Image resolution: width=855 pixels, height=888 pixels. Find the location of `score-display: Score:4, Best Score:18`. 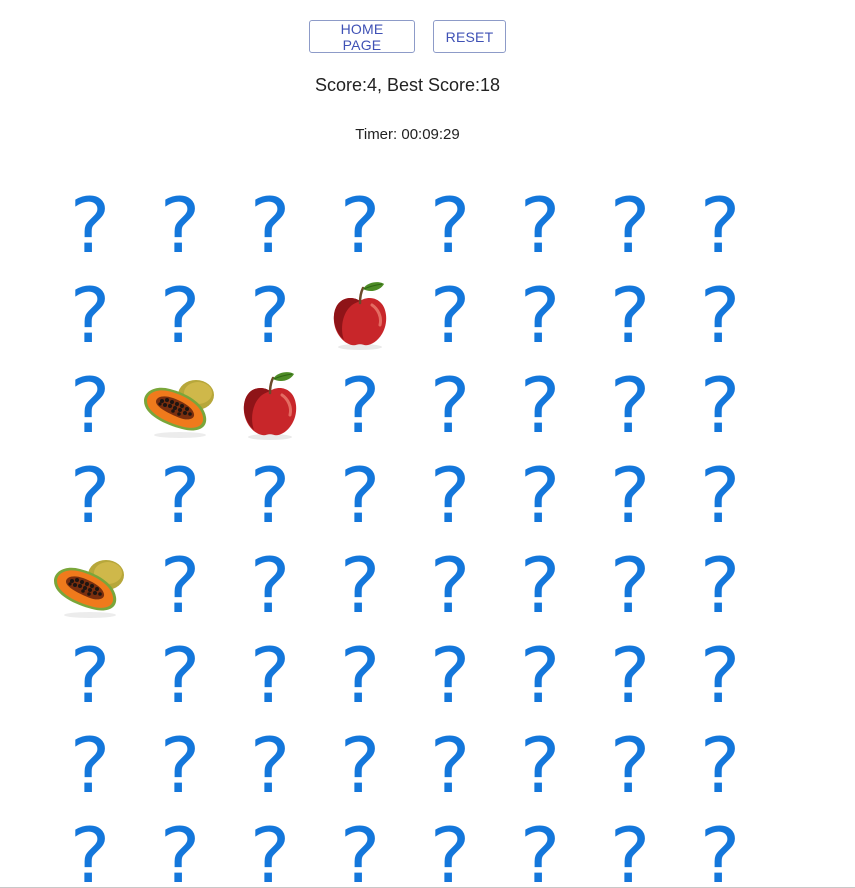

score-display: Score:4, Best Score:18 is located at coordinates (407, 85).